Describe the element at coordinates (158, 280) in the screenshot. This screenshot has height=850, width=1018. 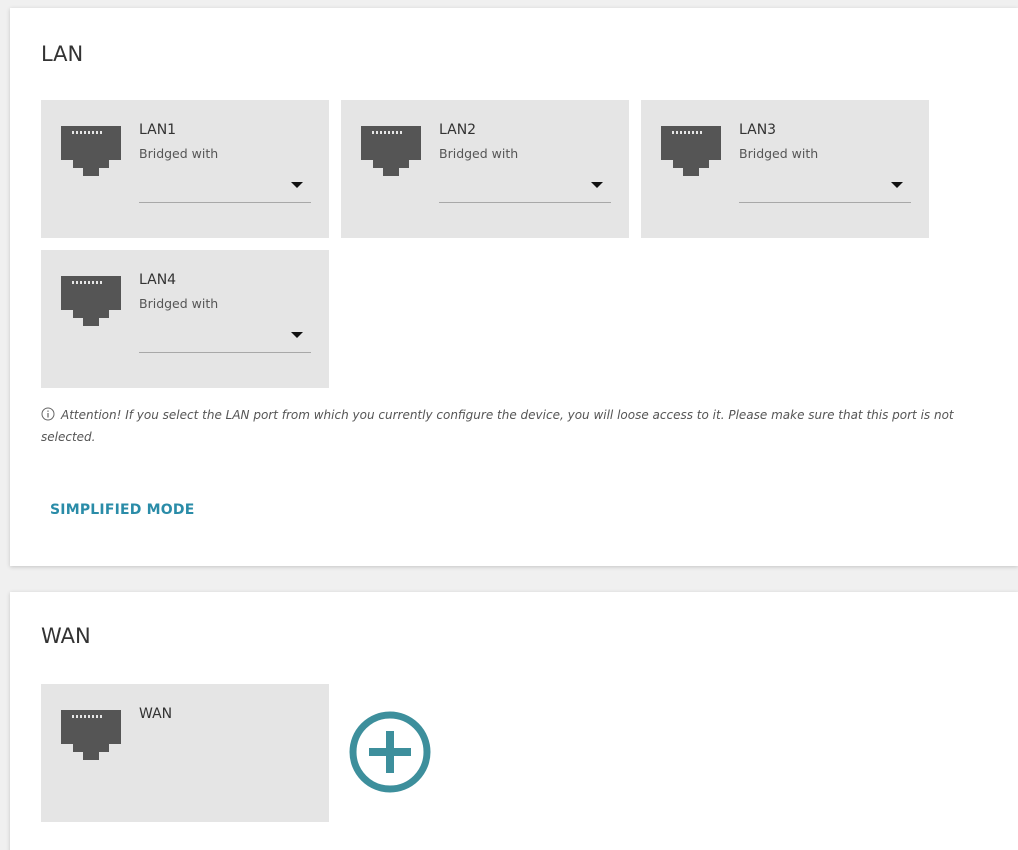
I see `lan4-name: LAN4` at that location.